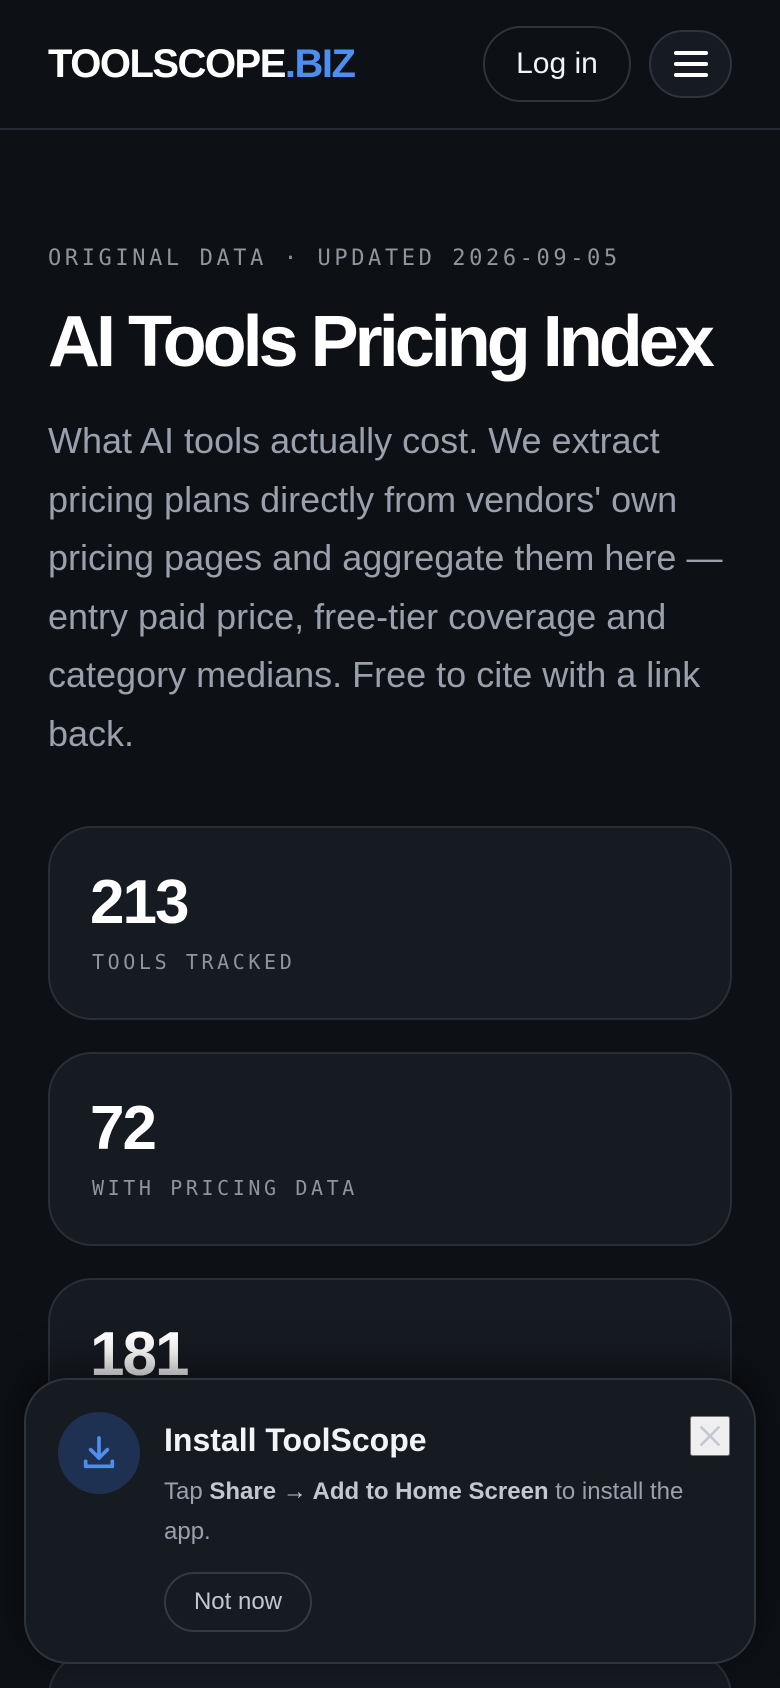  I want to click on arrow-text: →, so click(294, 1491).